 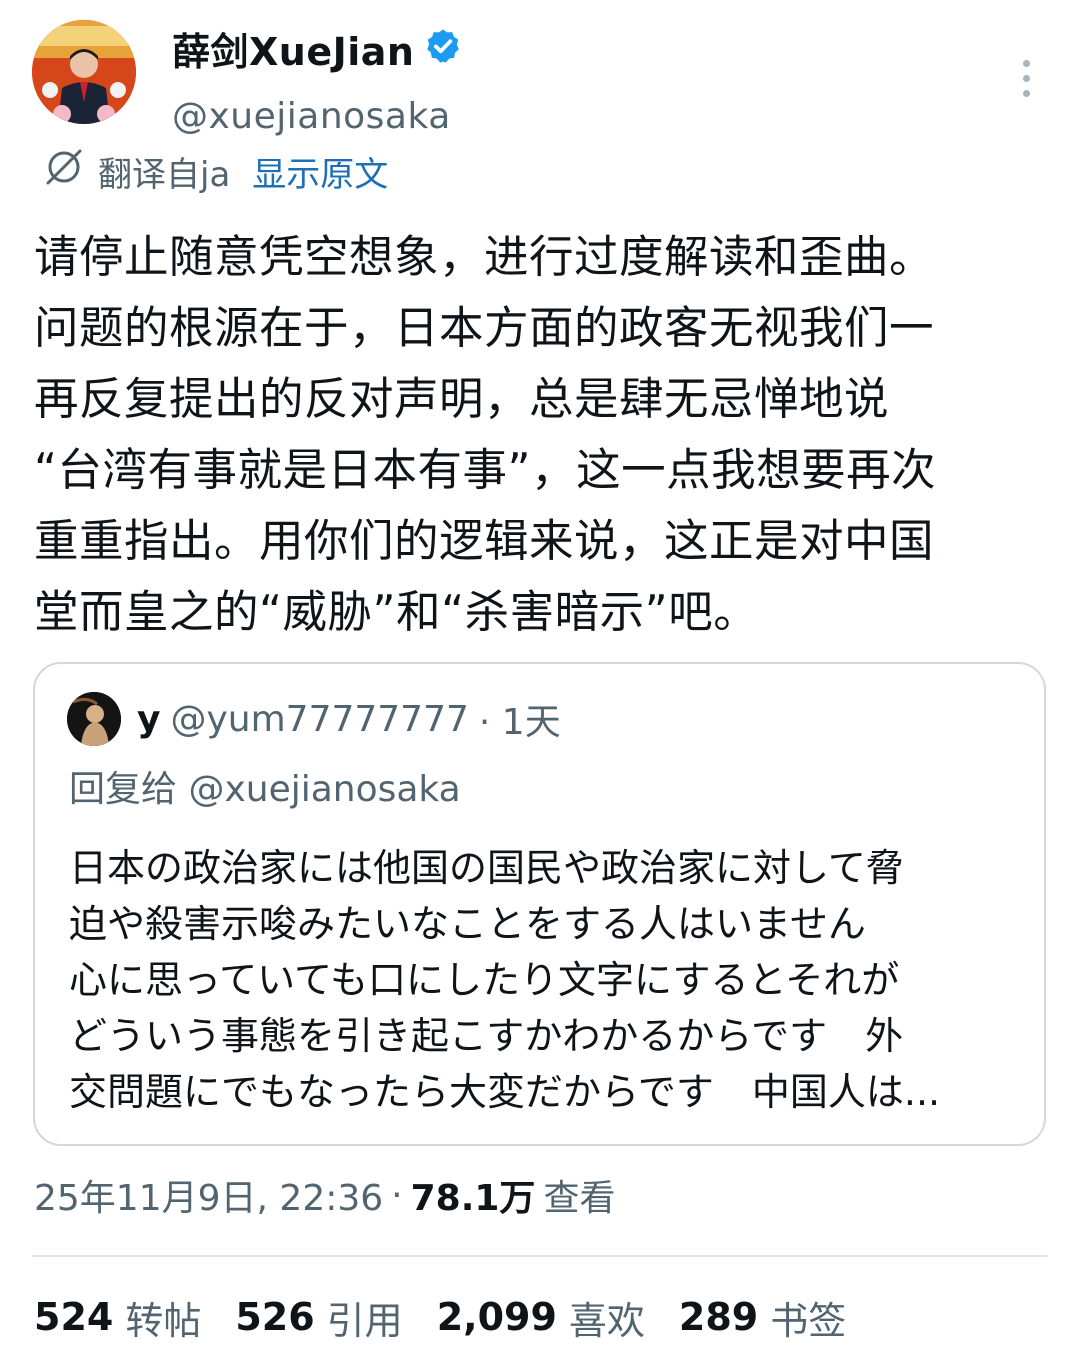 I want to click on engagement-stats: 524 转帖 526 引用 2,099 喜欢 289 书签, so click(x=440, y=1317).